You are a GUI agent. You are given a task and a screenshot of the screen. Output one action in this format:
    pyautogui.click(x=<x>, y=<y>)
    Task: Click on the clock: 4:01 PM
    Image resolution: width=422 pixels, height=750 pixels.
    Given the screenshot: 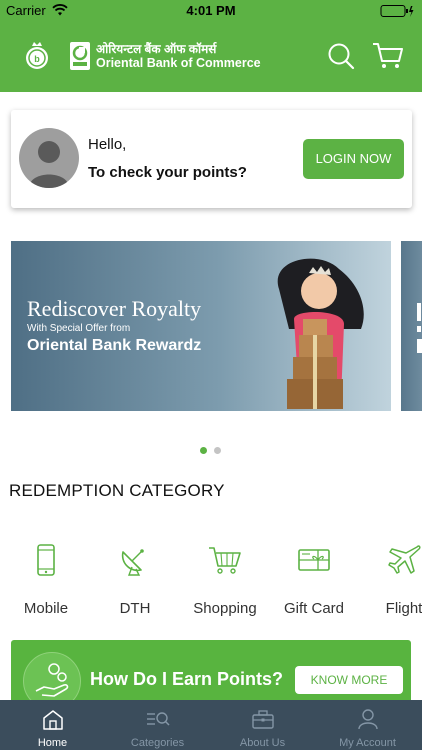 What is the action you would take?
    pyautogui.click(x=211, y=10)
    